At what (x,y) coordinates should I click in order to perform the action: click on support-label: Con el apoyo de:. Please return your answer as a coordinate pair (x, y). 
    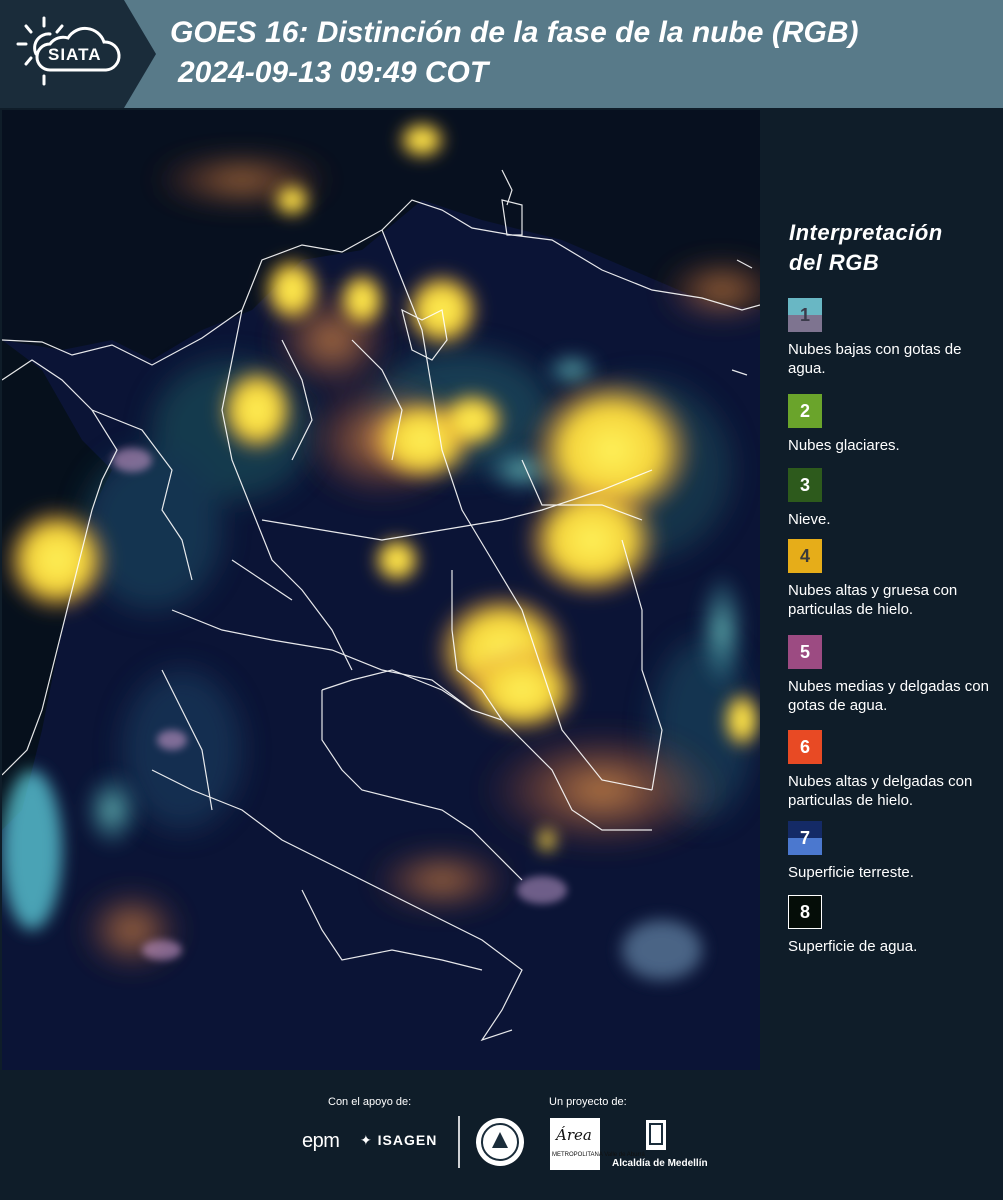
    Looking at the image, I should click on (370, 1102).